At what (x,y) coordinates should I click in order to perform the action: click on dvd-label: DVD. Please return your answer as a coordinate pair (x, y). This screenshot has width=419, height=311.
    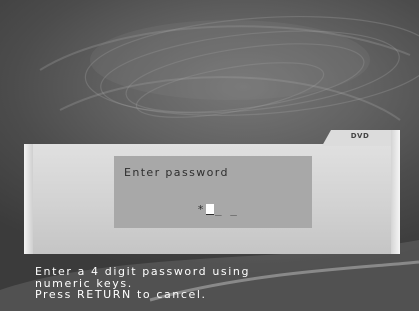
    Looking at the image, I should click on (360, 136).